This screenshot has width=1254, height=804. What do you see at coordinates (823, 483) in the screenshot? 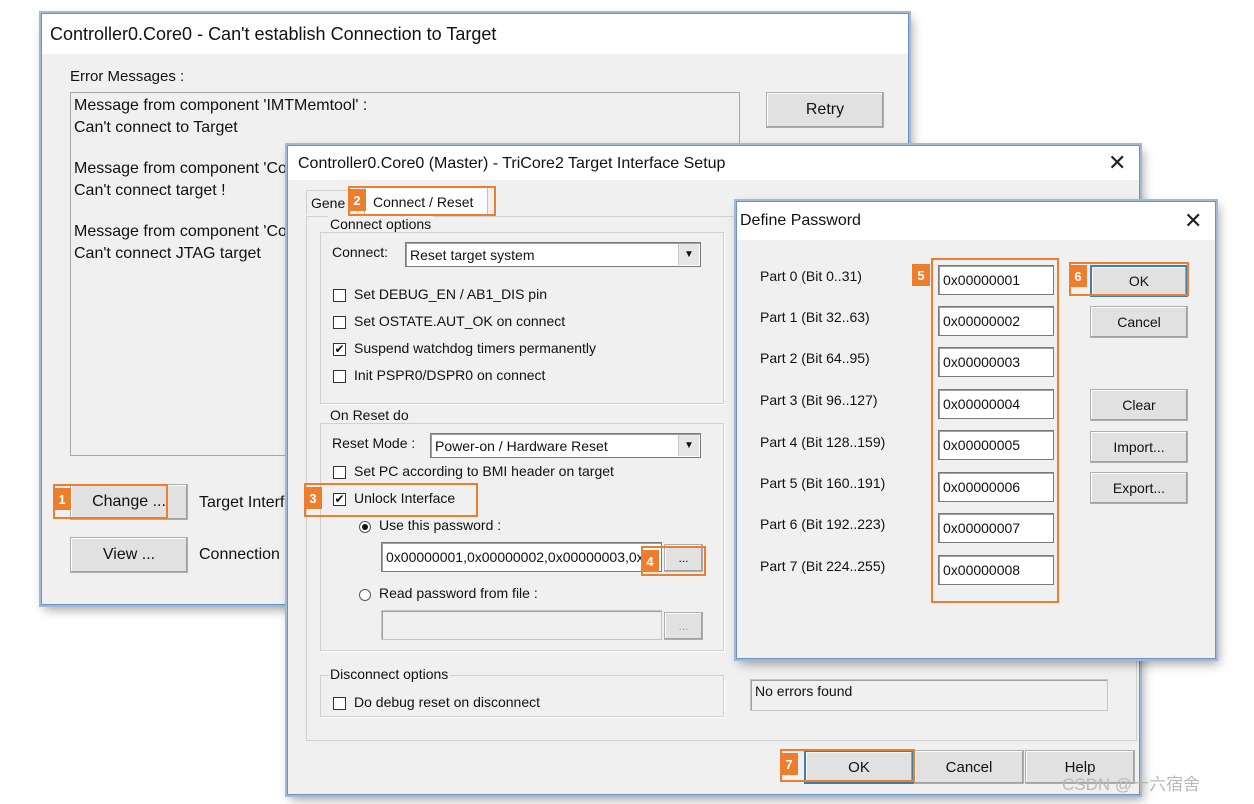
I see `part-label: Part 5 (Bit 160..191)` at bounding box center [823, 483].